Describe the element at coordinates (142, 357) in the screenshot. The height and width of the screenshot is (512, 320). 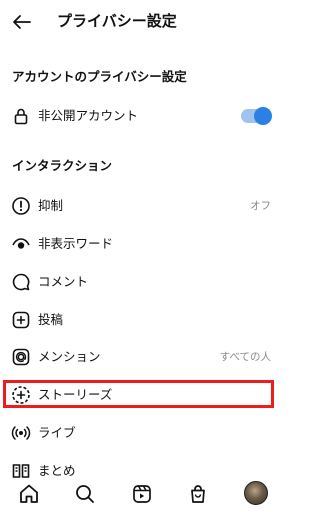
I see `settings-item-mentions: メンション すべての人` at that location.